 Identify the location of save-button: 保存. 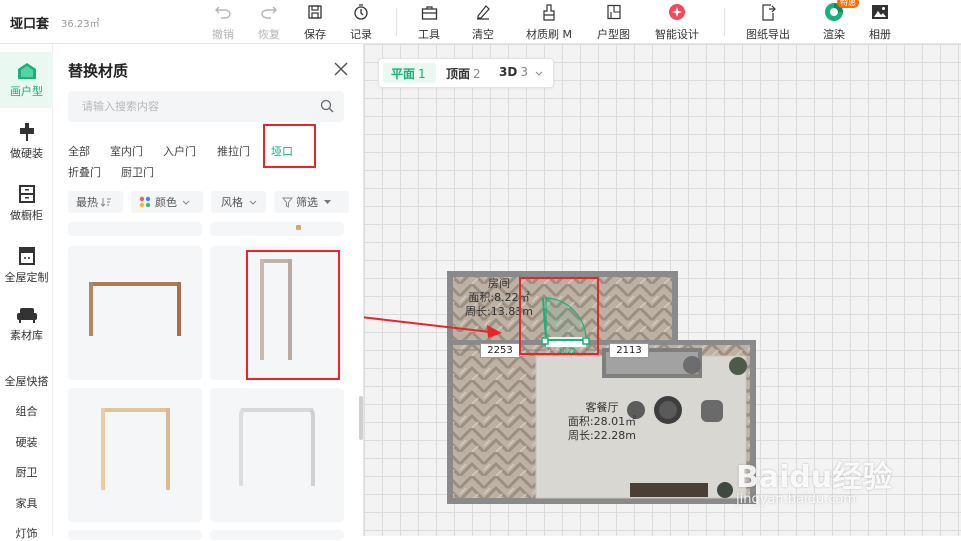
(315, 22).